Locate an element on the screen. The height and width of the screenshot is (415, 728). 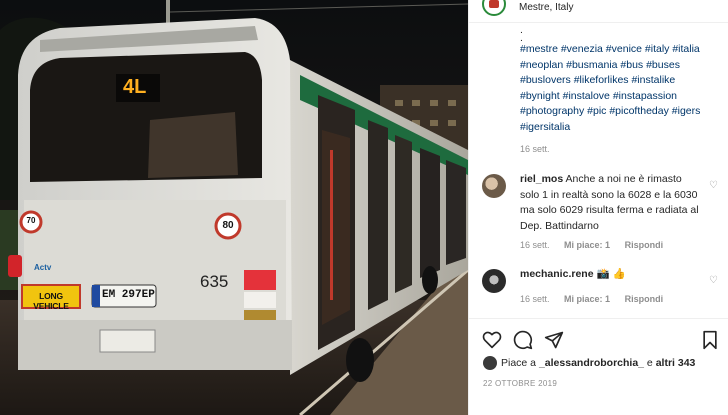
hashtag-line: #mestre #venezia #venice #italy #italia is located at coordinates (620, 50).